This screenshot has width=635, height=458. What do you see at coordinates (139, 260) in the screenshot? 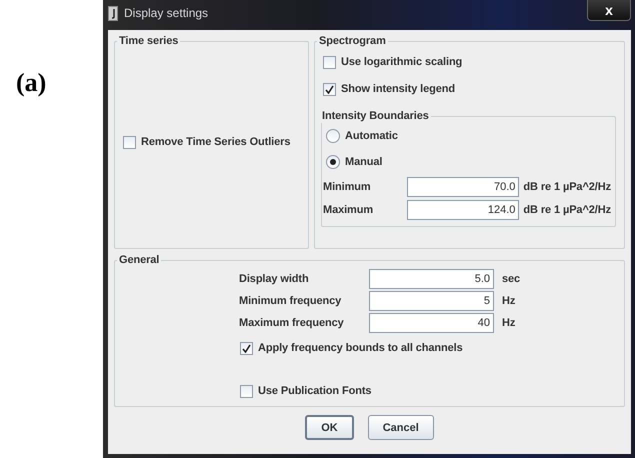
I see `group-title: General` at bounding box center [139, 260].